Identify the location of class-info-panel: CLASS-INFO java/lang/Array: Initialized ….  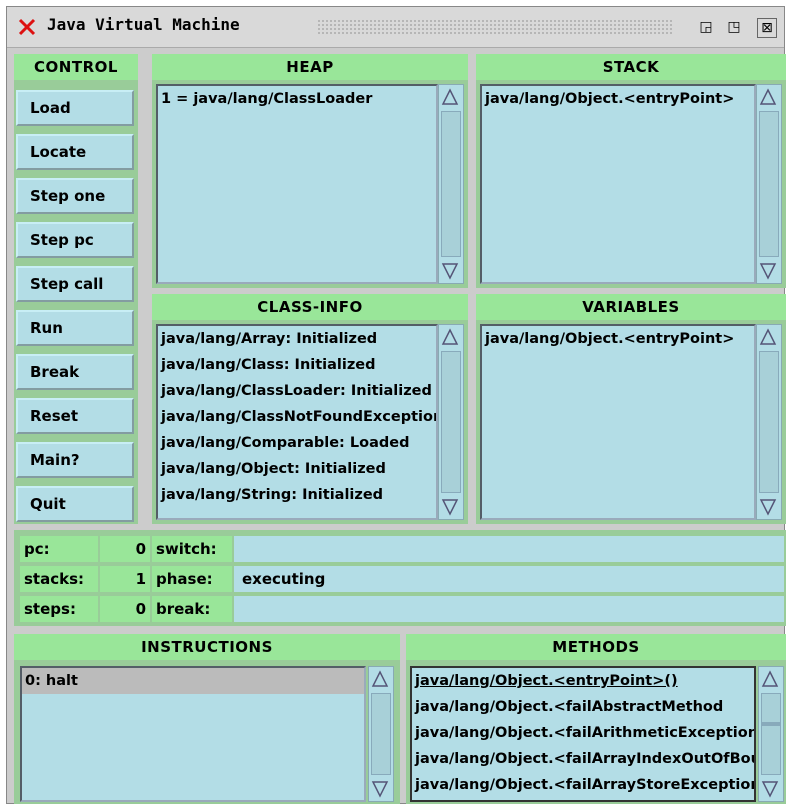
(310, 409).